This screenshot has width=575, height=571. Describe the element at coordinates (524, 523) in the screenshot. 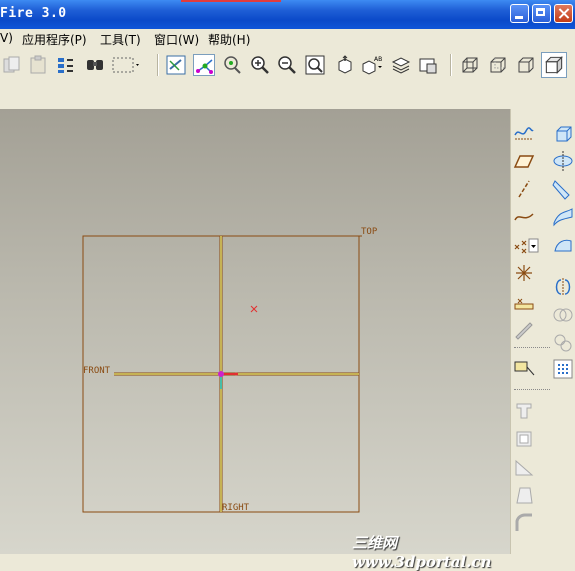

I see `round-icon` at that location.